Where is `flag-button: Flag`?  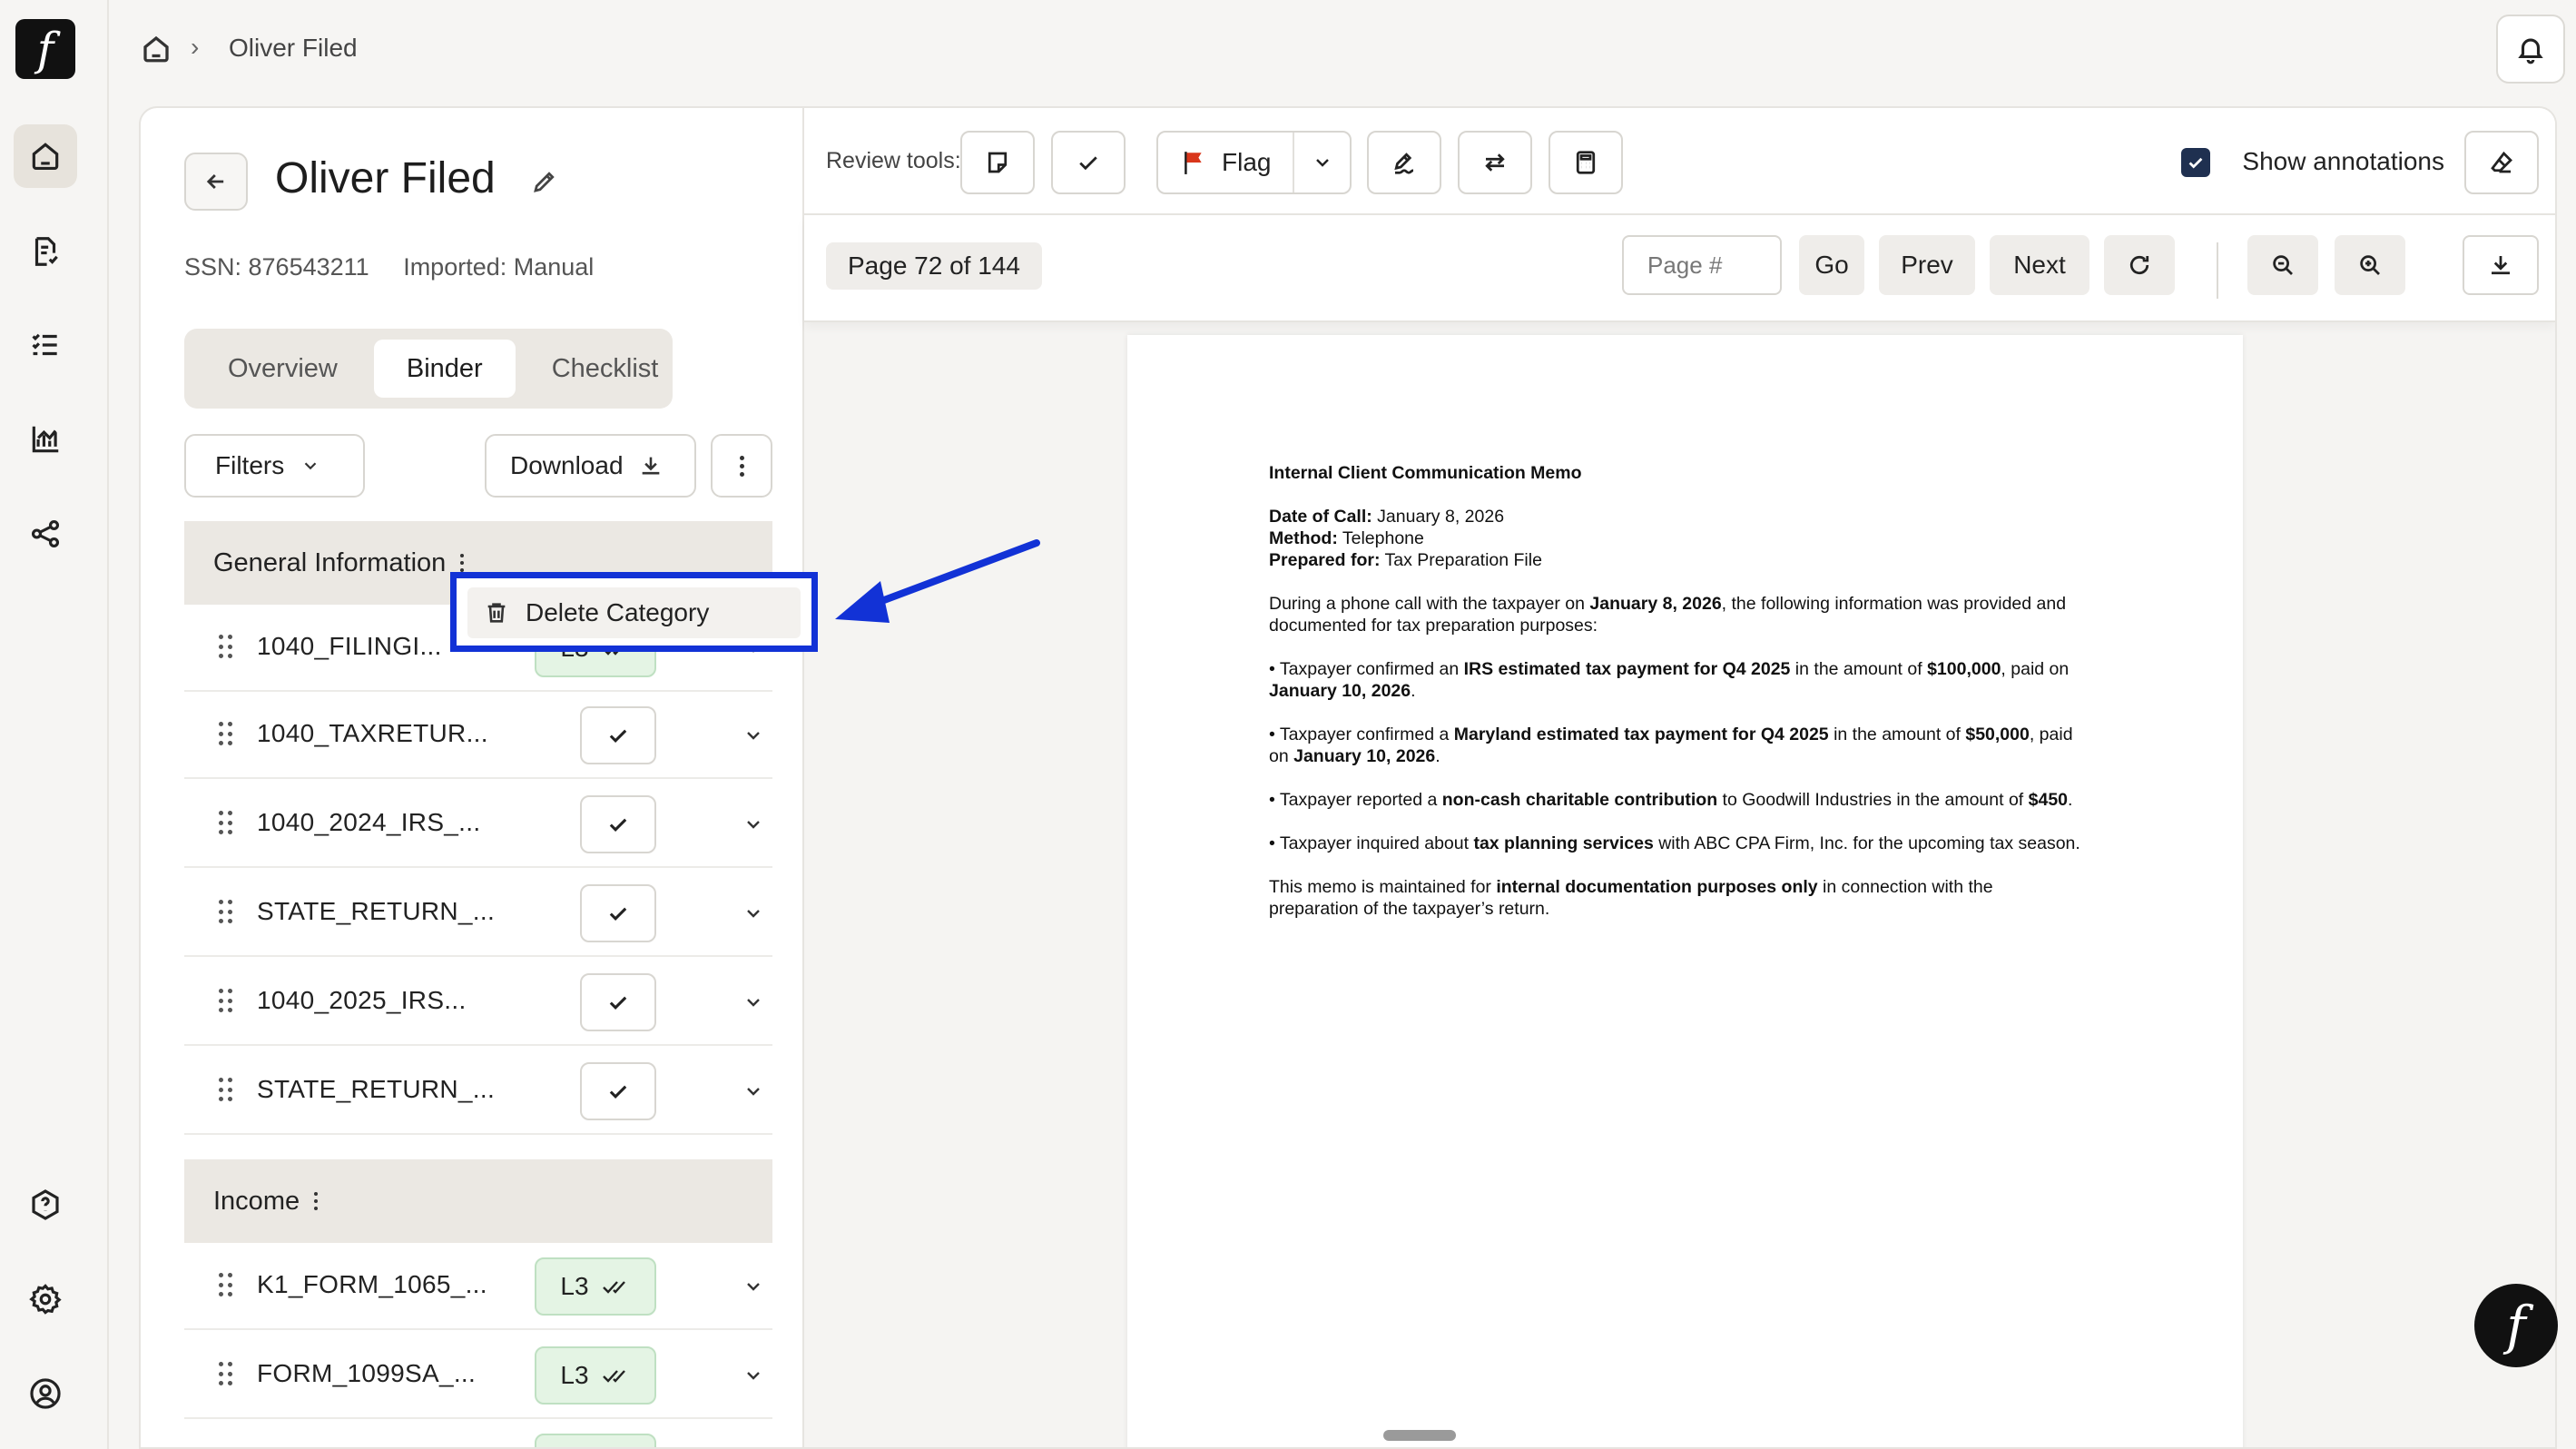 flag-button: Flag is located at coordinates (1254, 162).